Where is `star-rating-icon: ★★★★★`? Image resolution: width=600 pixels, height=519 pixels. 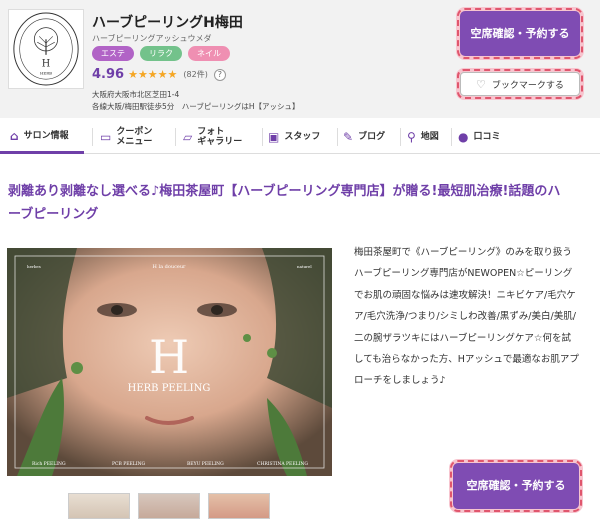
star-rating-icon: ★★★★★ is located at coordinates (153, 74).